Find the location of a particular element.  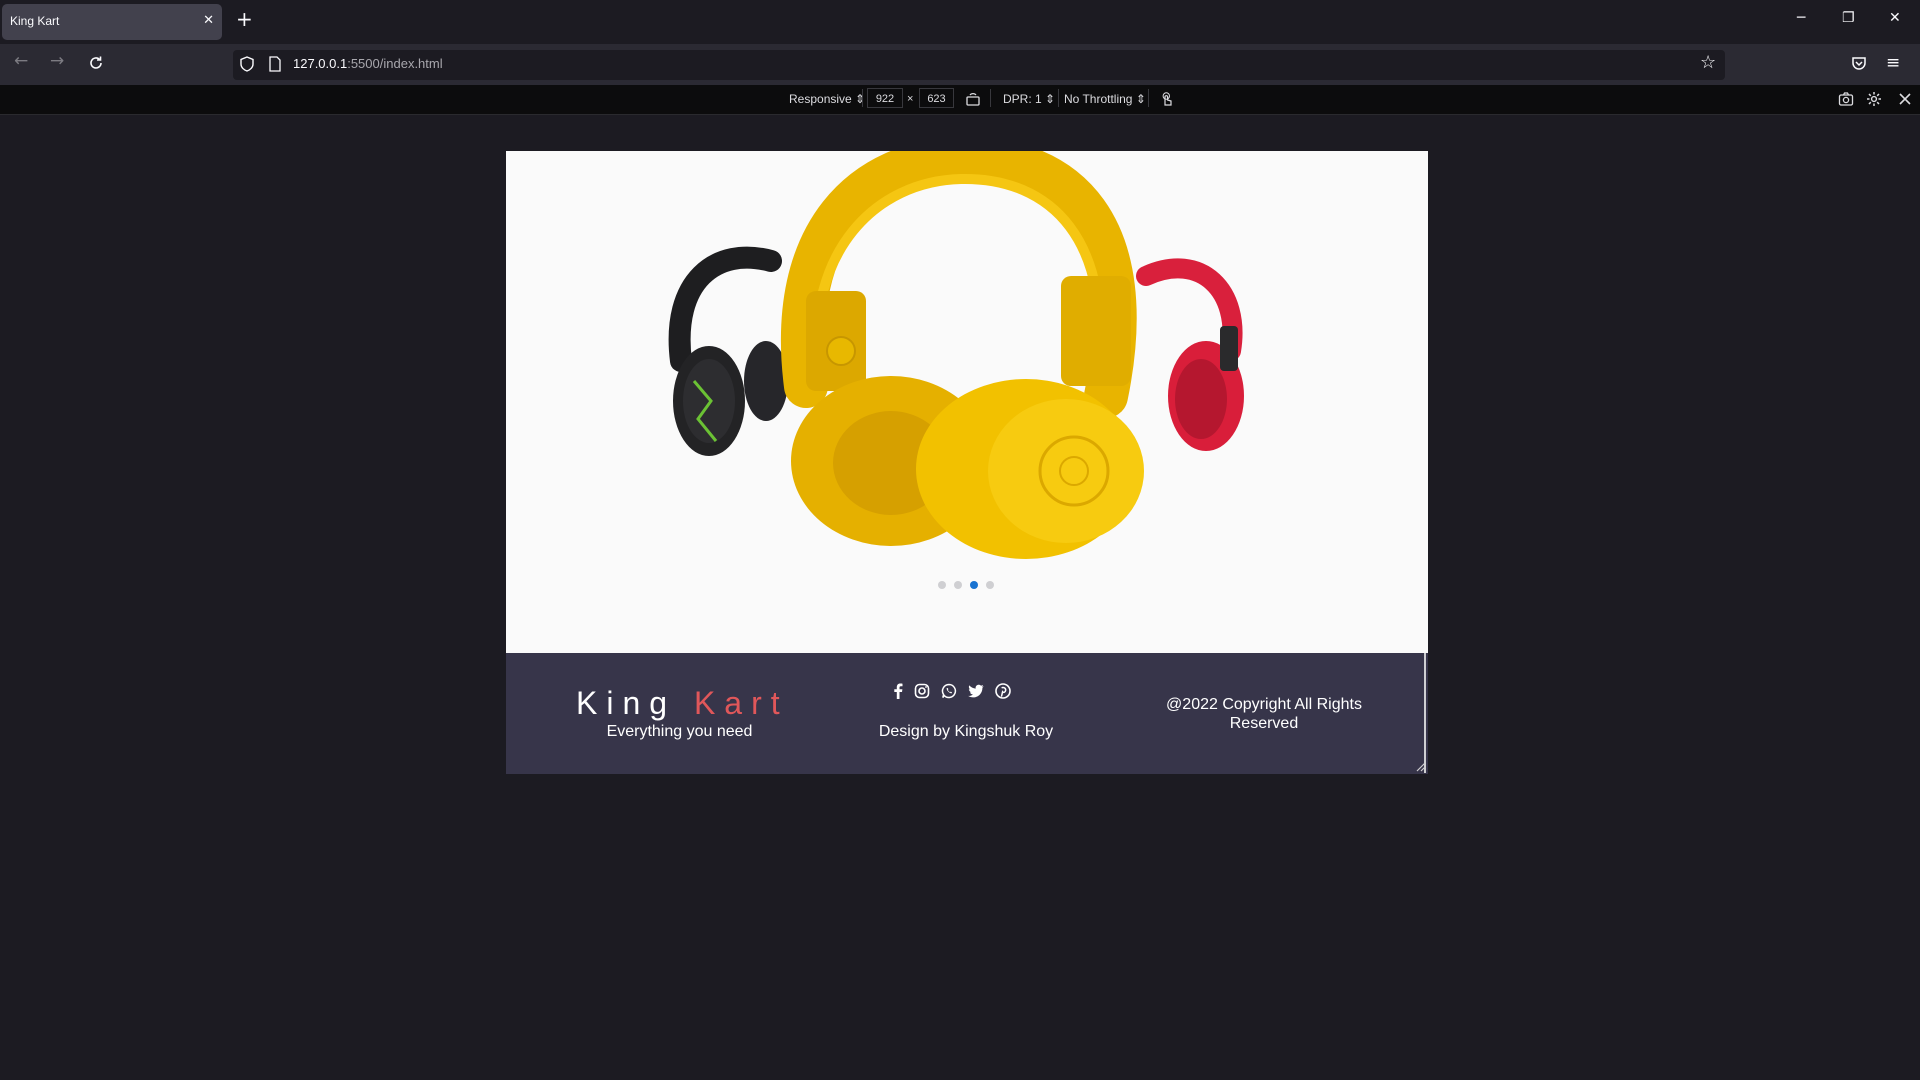

minimize-icon: ─ is located at coordinates (1801, 18).